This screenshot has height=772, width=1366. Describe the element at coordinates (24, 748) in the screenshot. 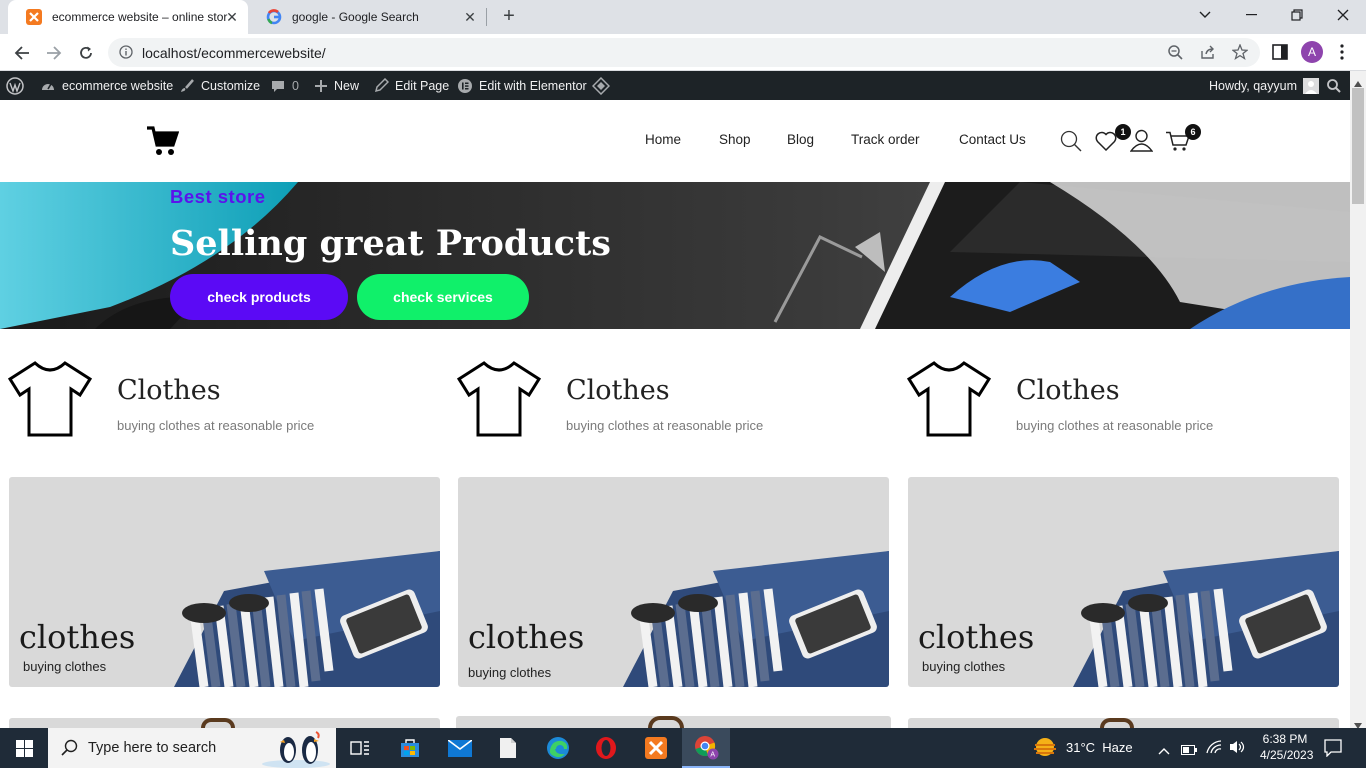

I see `windows-start-icon` at that location.